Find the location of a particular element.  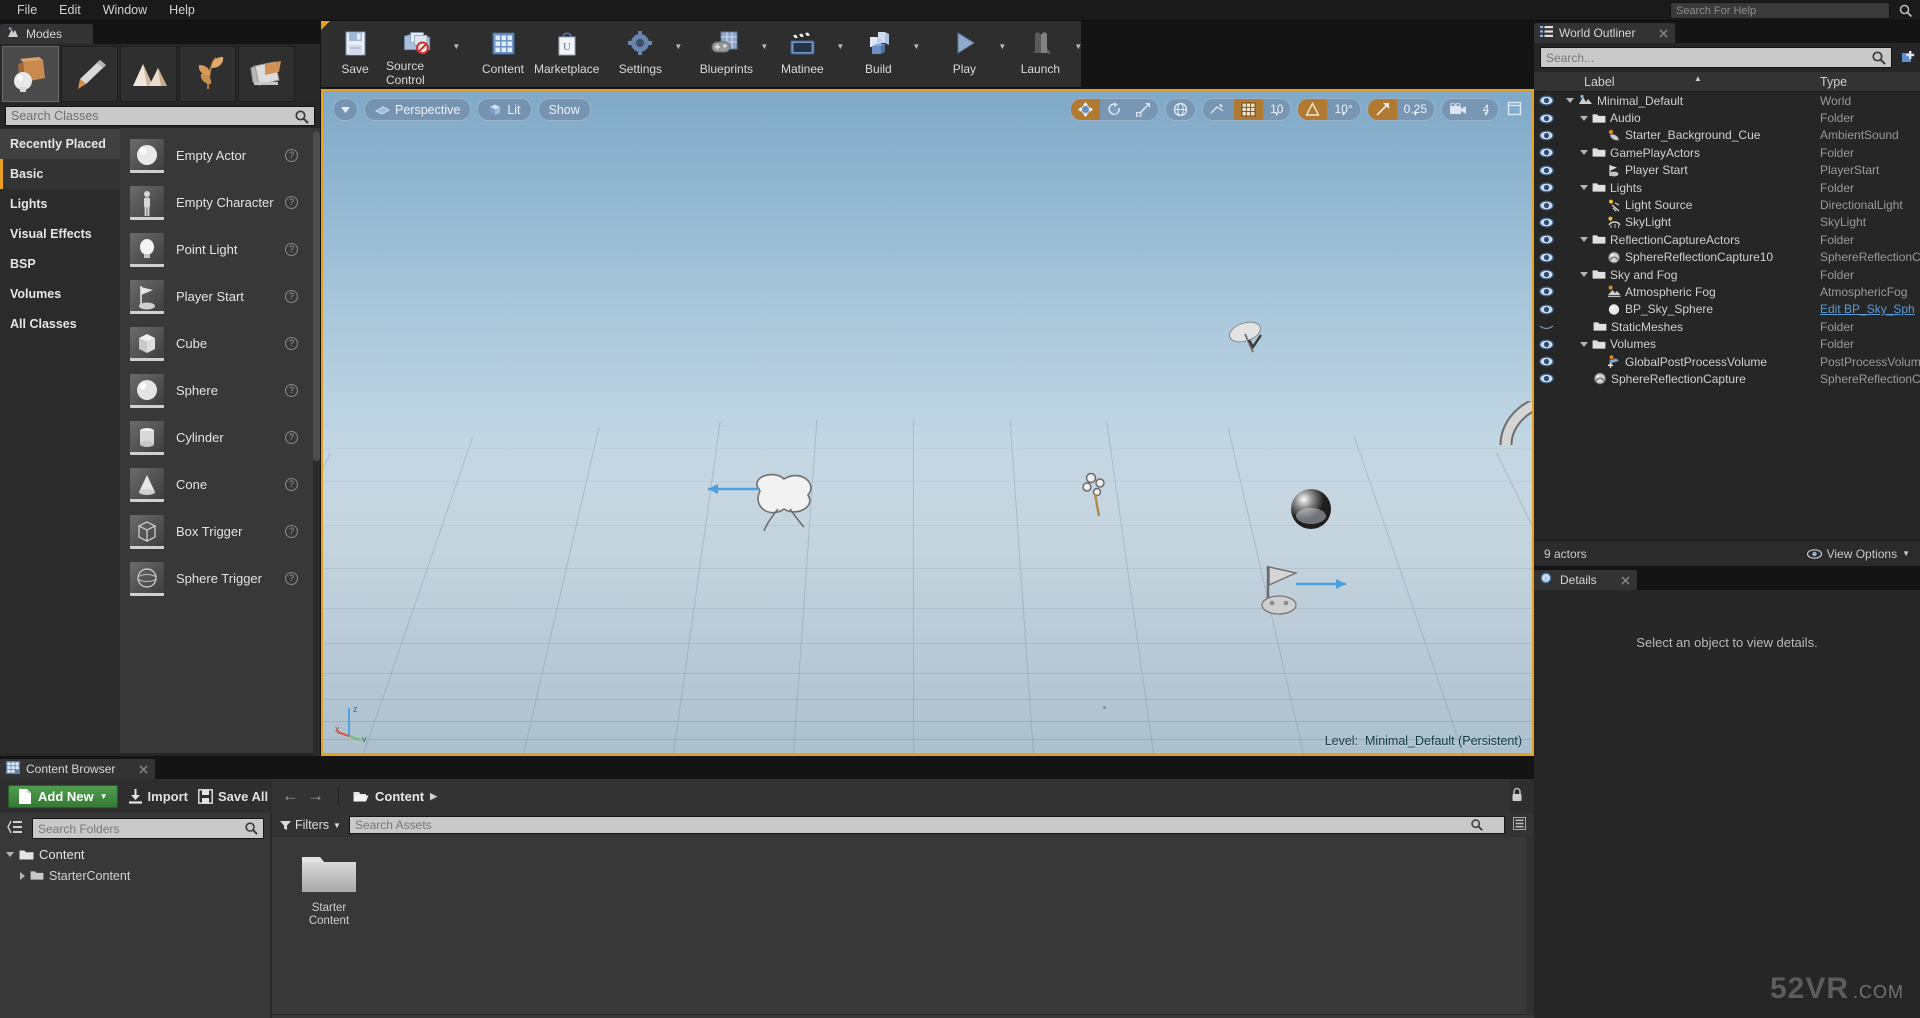

tree-view-icon is located at coordinates (15, 828).